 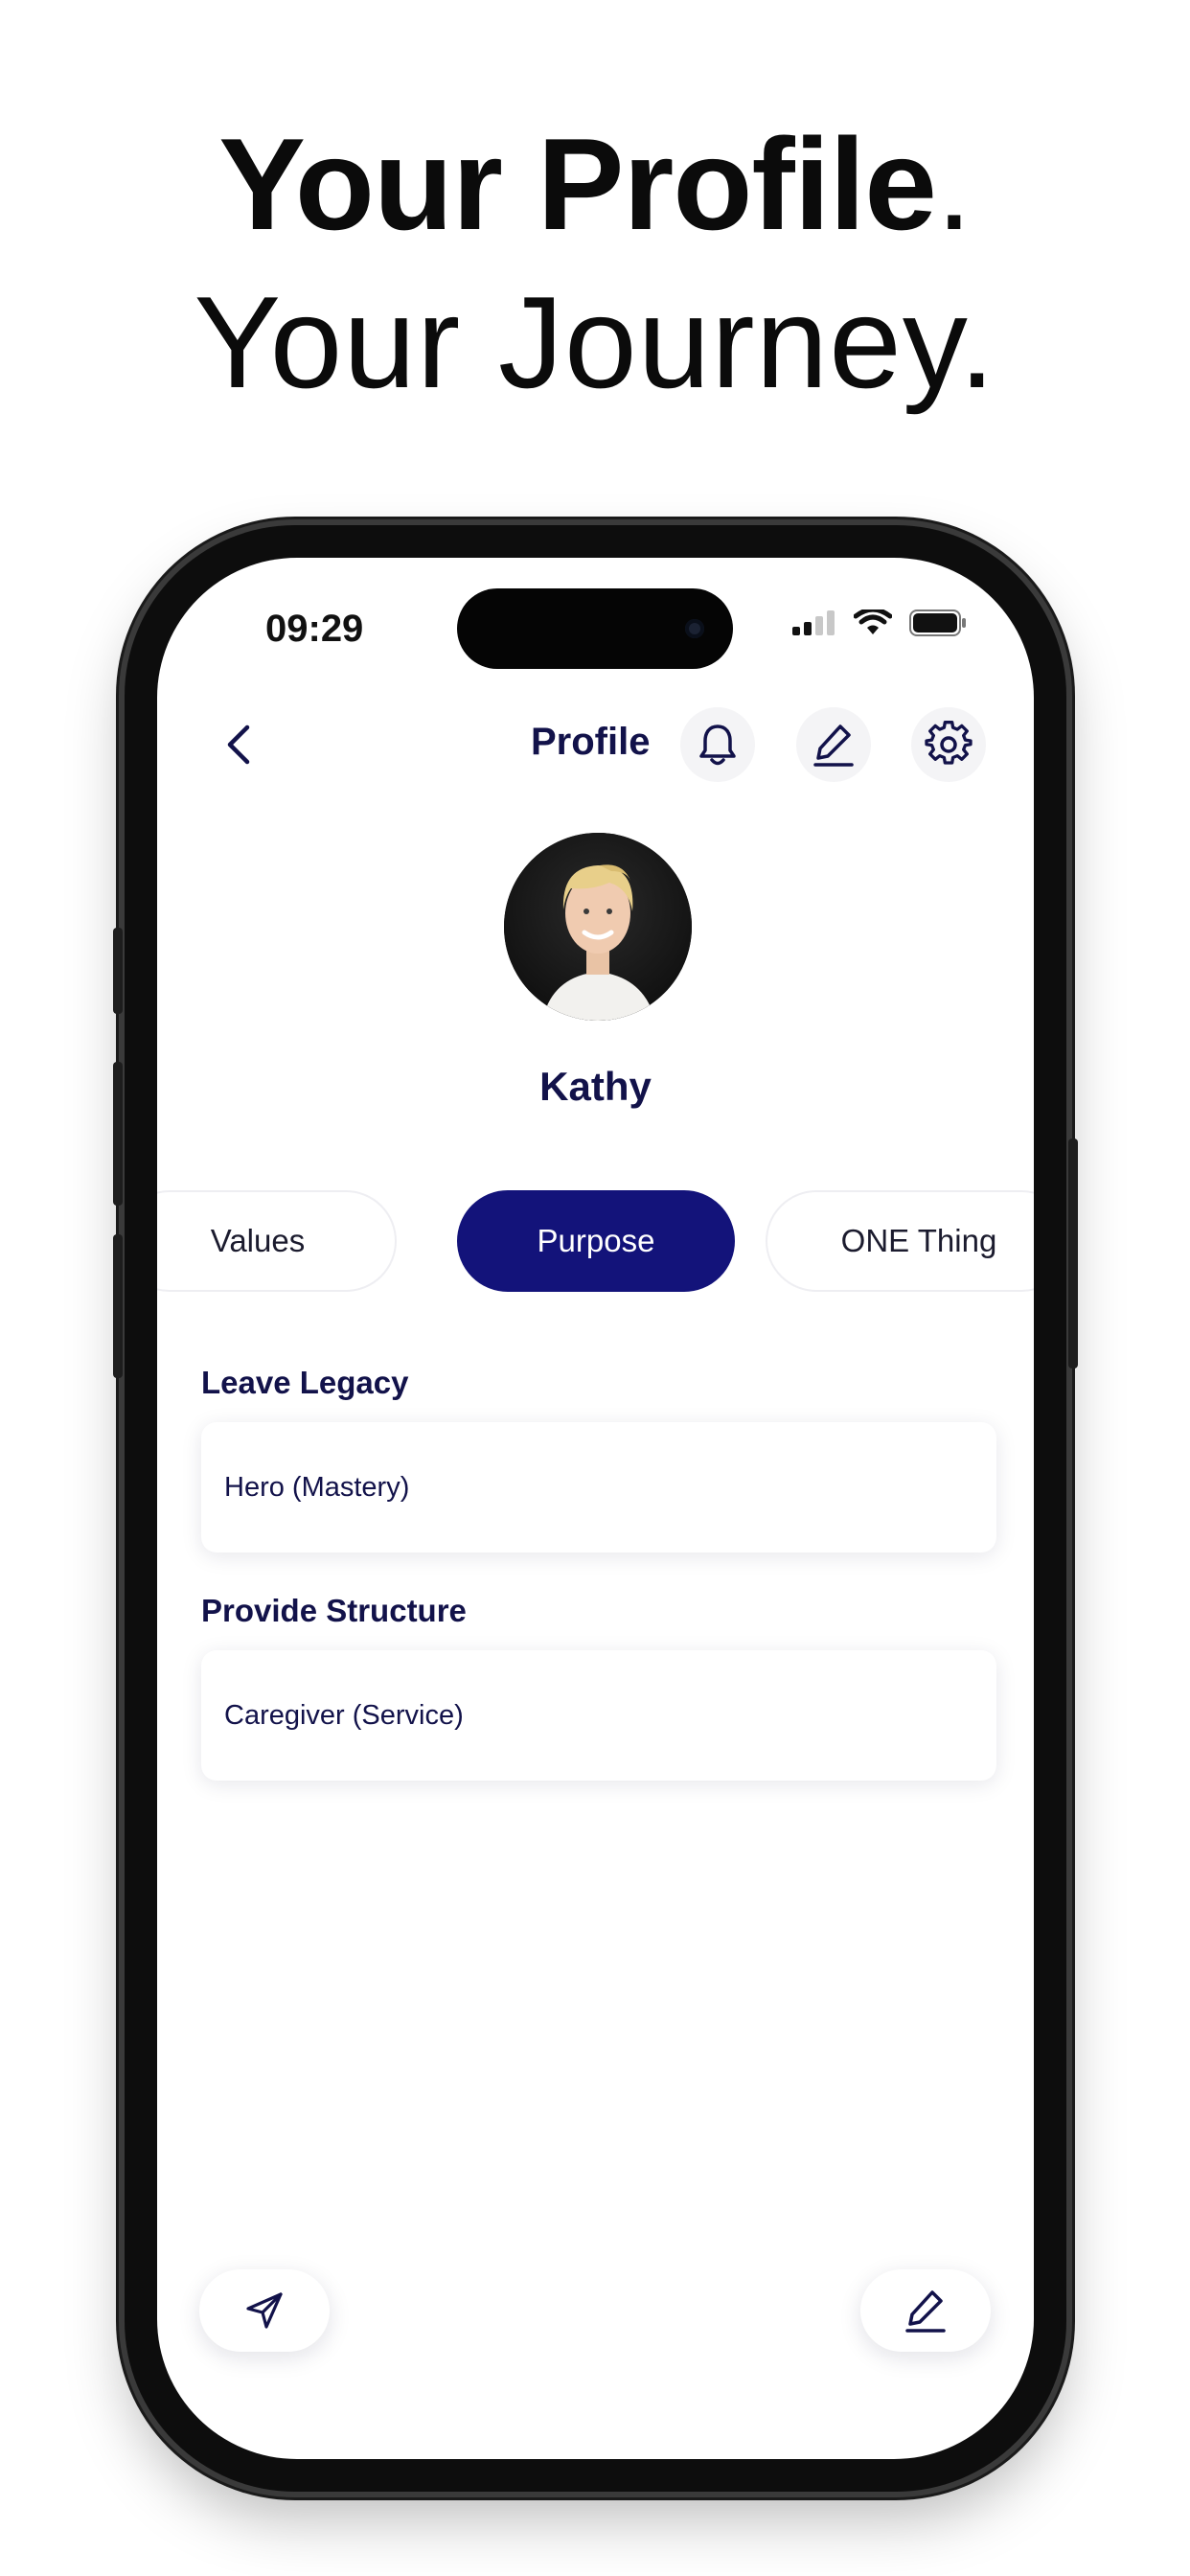 What do you see at coordinates (315, 629) in the screenshot?
I see `status-time: 09:29` at bounding box center [315, 629].